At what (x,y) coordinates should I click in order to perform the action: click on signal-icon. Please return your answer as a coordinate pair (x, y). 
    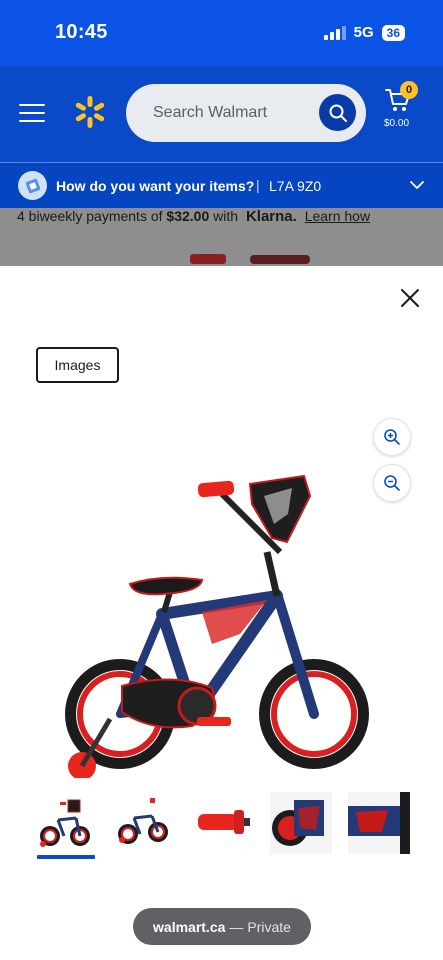
    Looking at the image, I should click on (334, 32).